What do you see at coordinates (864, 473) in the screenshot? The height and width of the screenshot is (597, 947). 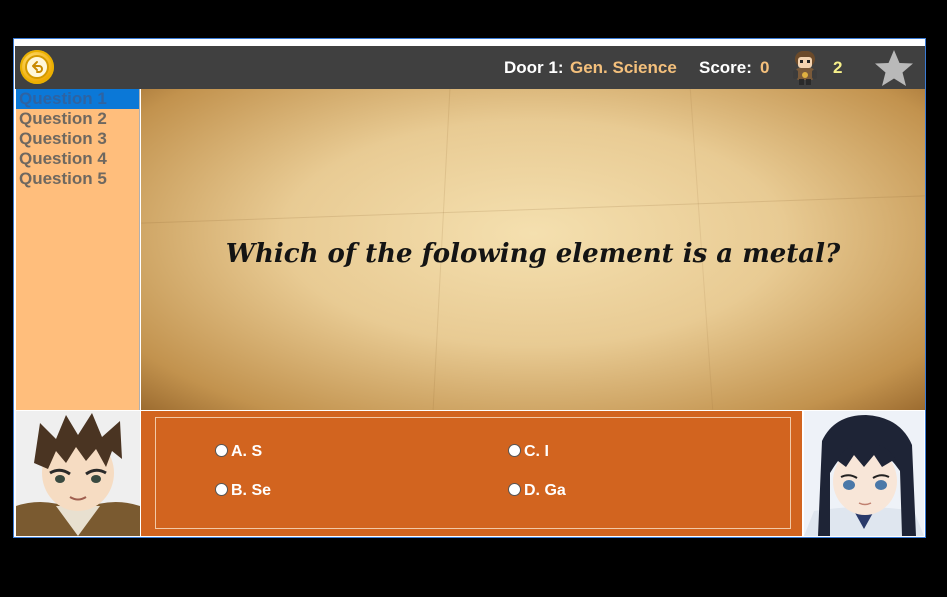 I see `opponent-portrait` at bounding box center [864, 473].